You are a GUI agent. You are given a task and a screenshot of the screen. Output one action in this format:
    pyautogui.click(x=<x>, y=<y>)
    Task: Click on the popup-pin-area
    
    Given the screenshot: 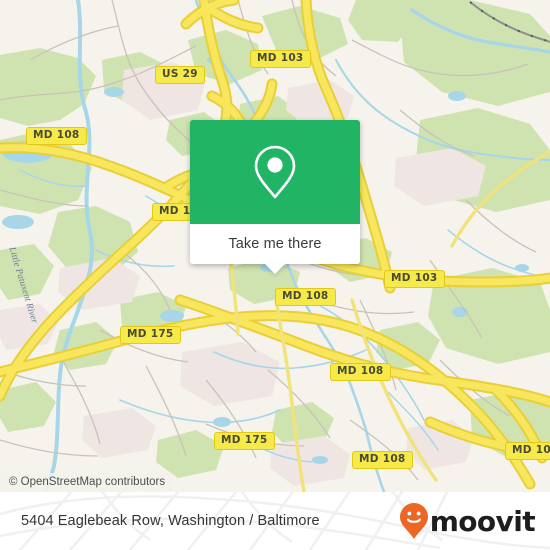 What is the action you would take?
    pyautogui.click(x=275, y=172)
    